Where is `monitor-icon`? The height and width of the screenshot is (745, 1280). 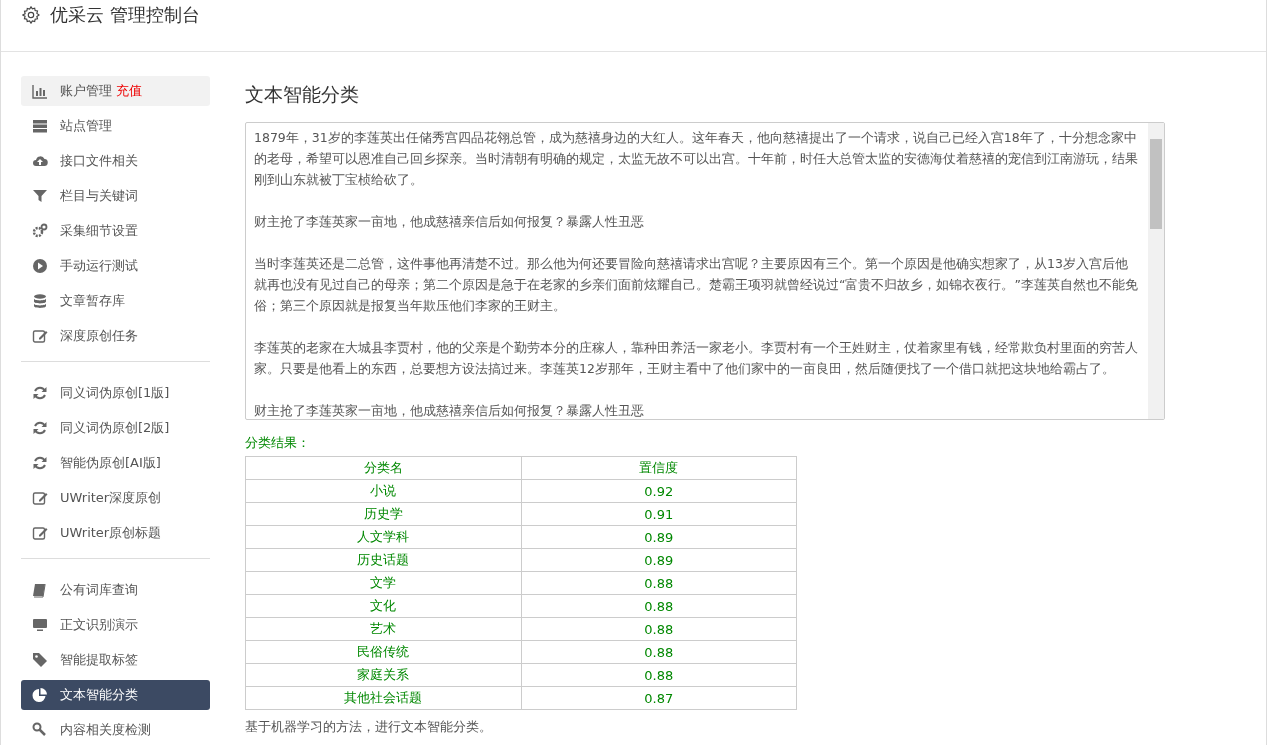
monitor-icon is located at coordinates (40, 625).